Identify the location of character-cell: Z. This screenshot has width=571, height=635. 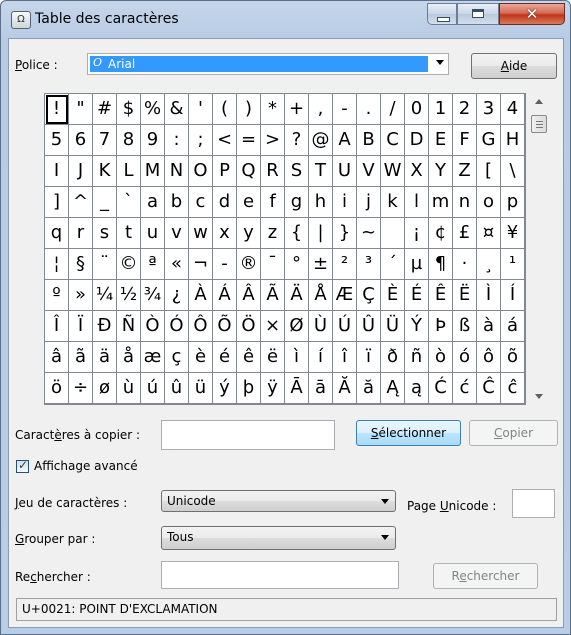
(465, 171).